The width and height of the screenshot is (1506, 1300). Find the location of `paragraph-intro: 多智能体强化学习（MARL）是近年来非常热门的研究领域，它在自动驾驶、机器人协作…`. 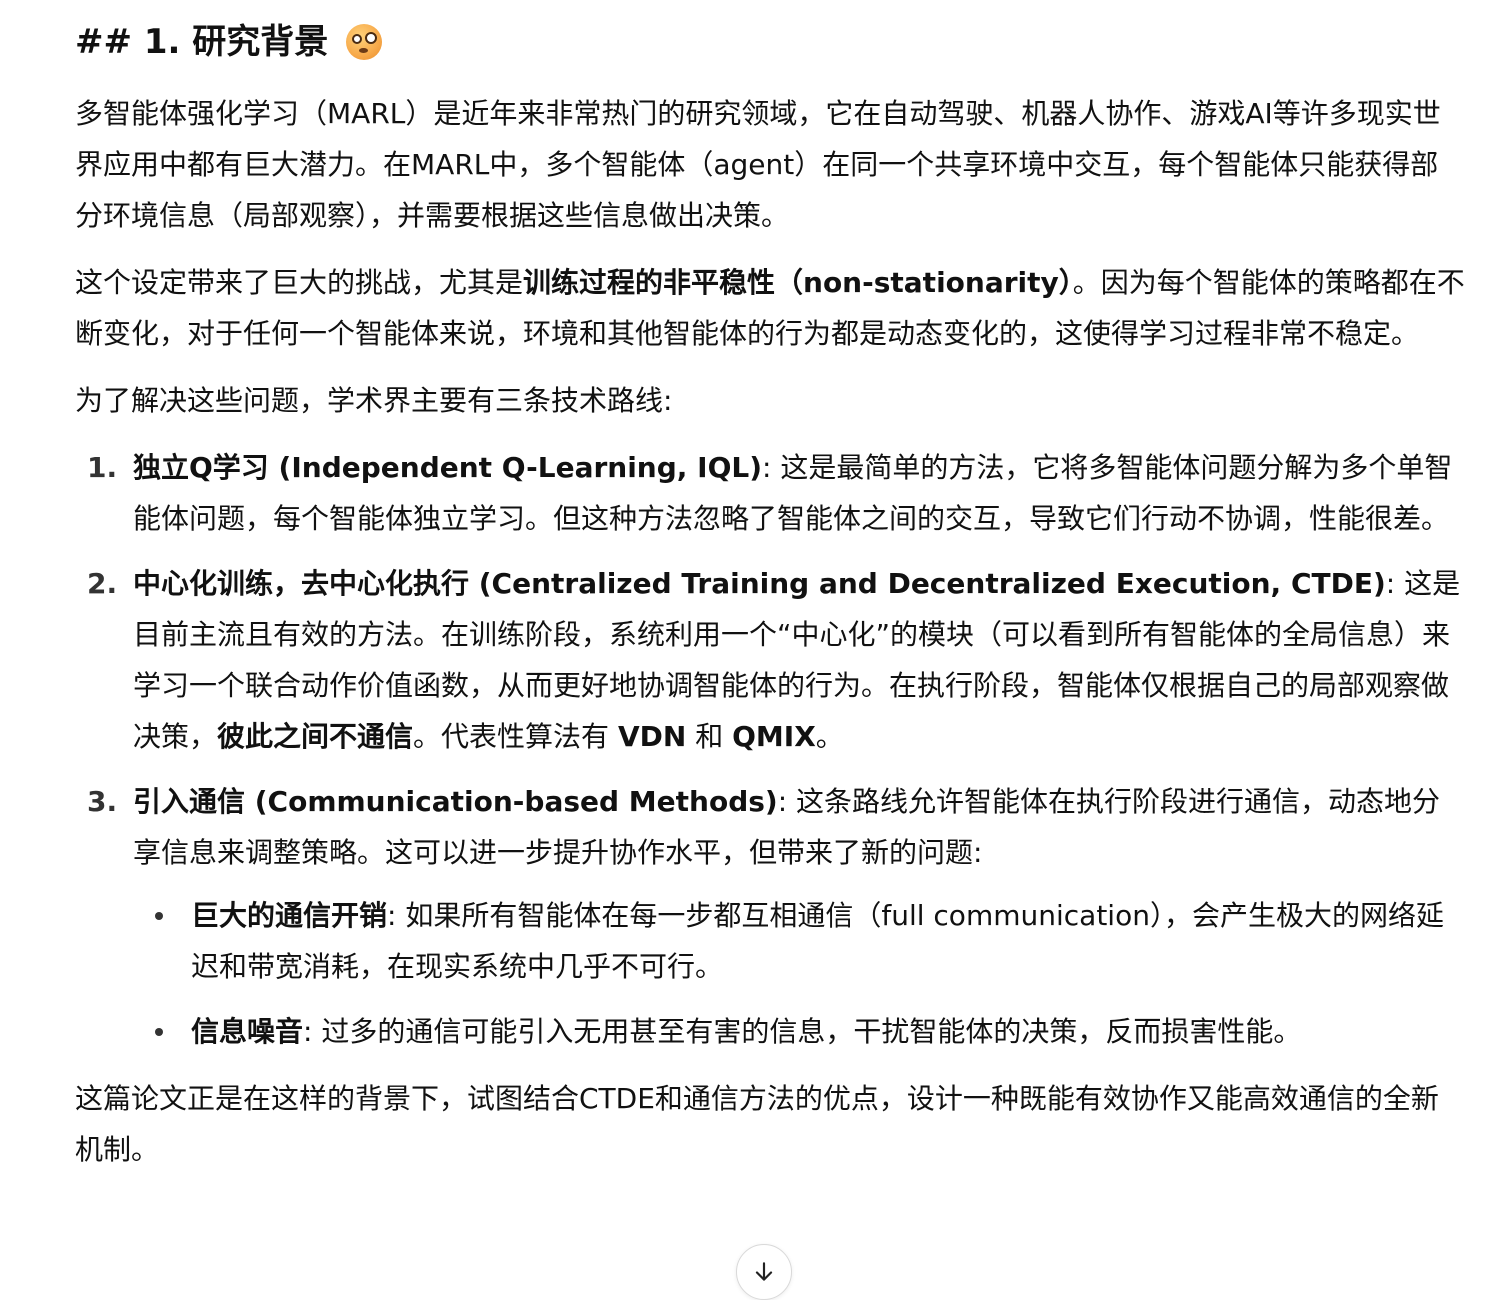

paragraph-intro: 多智能体强化学习（MARL）是近年来非常热门的研究领域，它在自动驾驶、机器人协作… is located at coordinates (758, 164).